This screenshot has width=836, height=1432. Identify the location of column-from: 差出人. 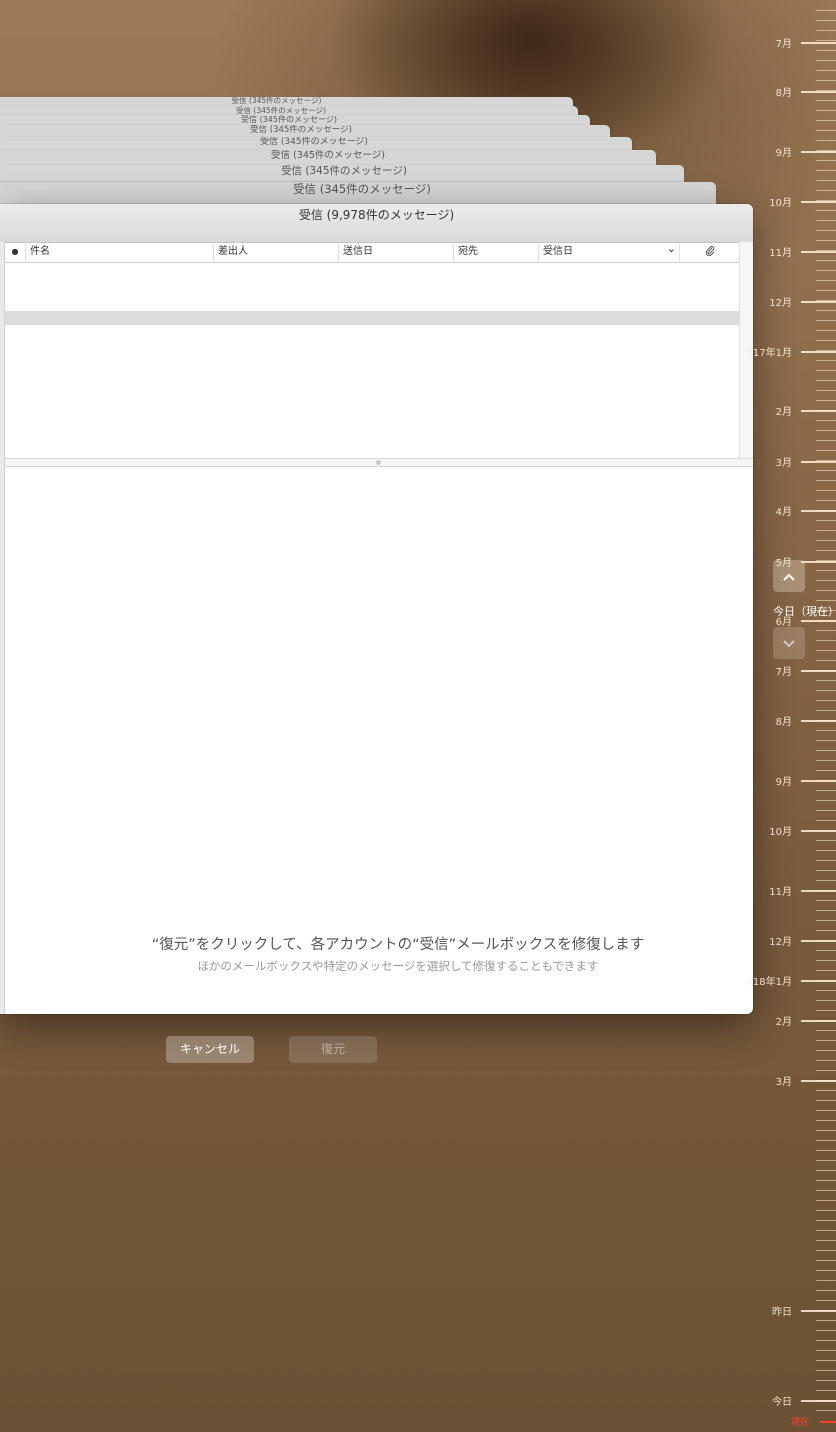
(276, 252).